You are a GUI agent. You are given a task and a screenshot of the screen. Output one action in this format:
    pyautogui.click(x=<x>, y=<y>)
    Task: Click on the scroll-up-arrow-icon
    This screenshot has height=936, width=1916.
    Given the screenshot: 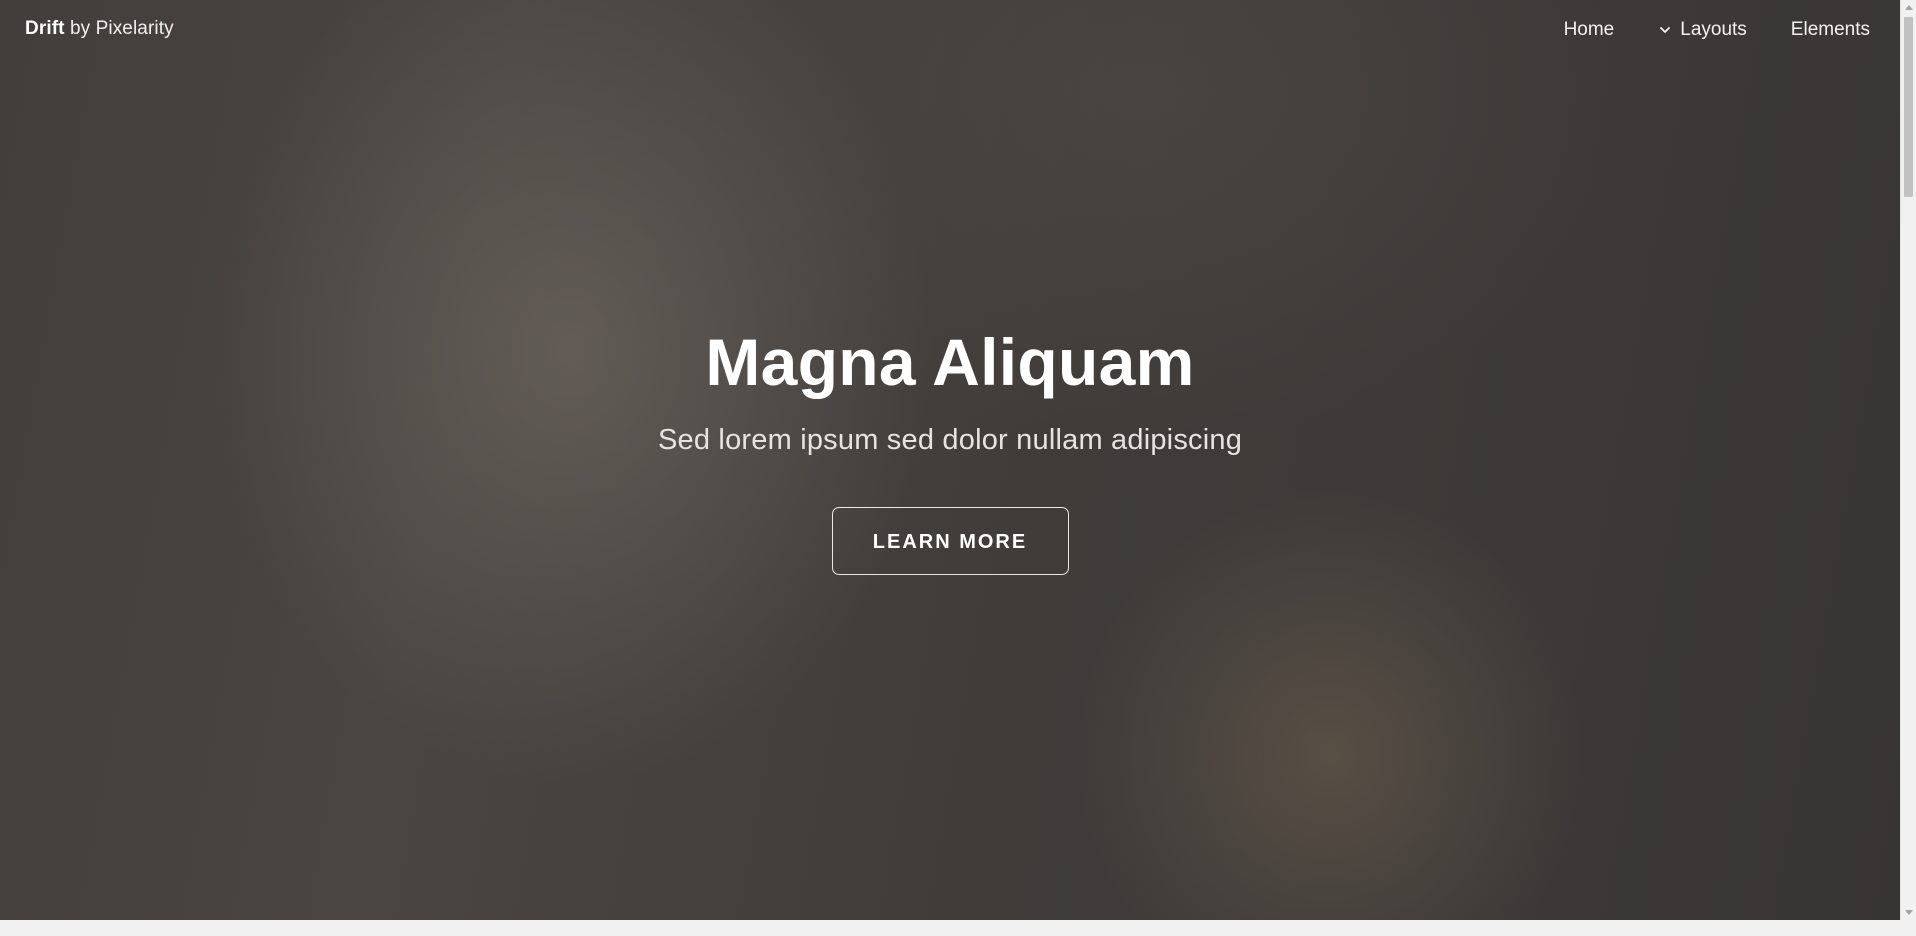 What is the action you would take?
    pyautogui.click(x=1909, y=7)
    